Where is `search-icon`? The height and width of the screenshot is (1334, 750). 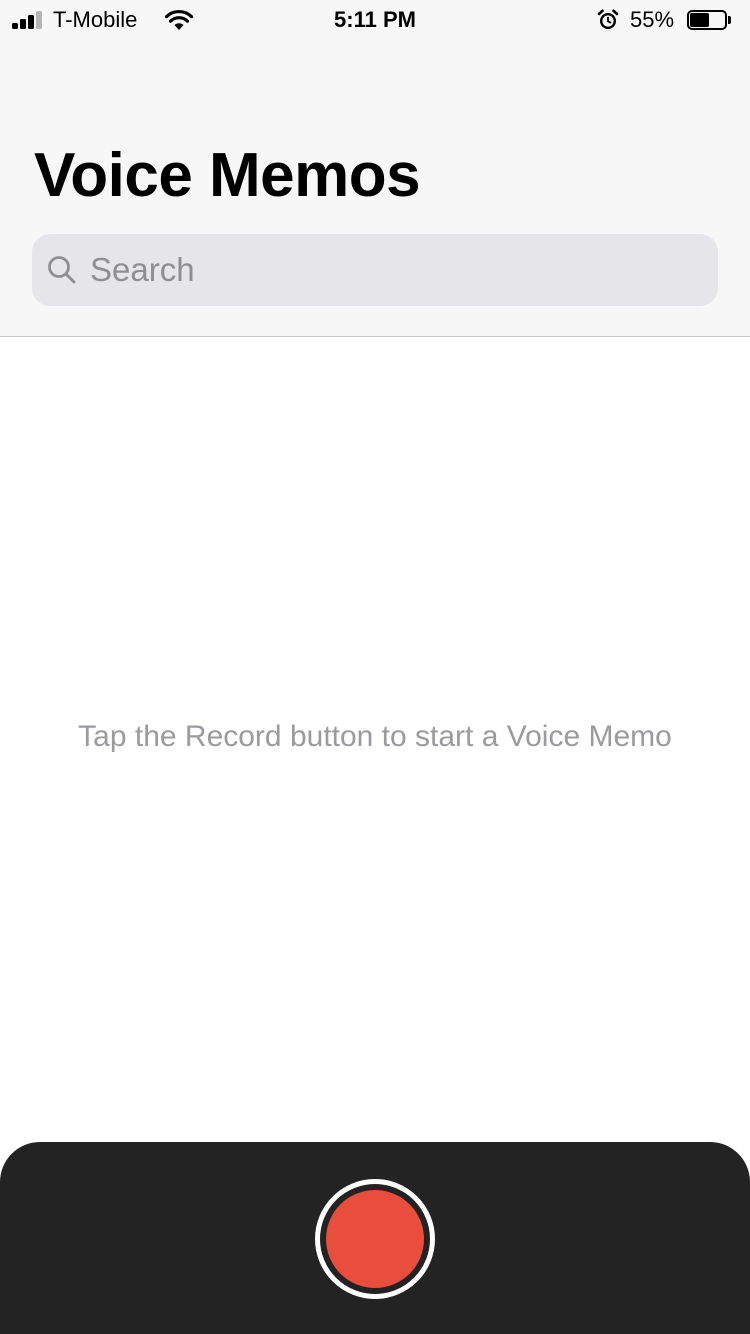
search-icon is located at coordinates (62, 270).